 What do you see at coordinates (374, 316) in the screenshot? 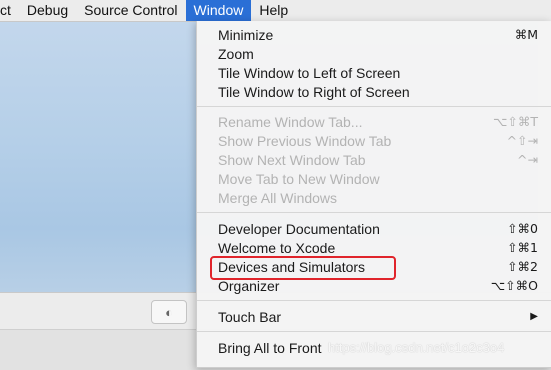
I see `menu-item-touch-bar: Touch Bar ▶` at bounding box center [374, 316].